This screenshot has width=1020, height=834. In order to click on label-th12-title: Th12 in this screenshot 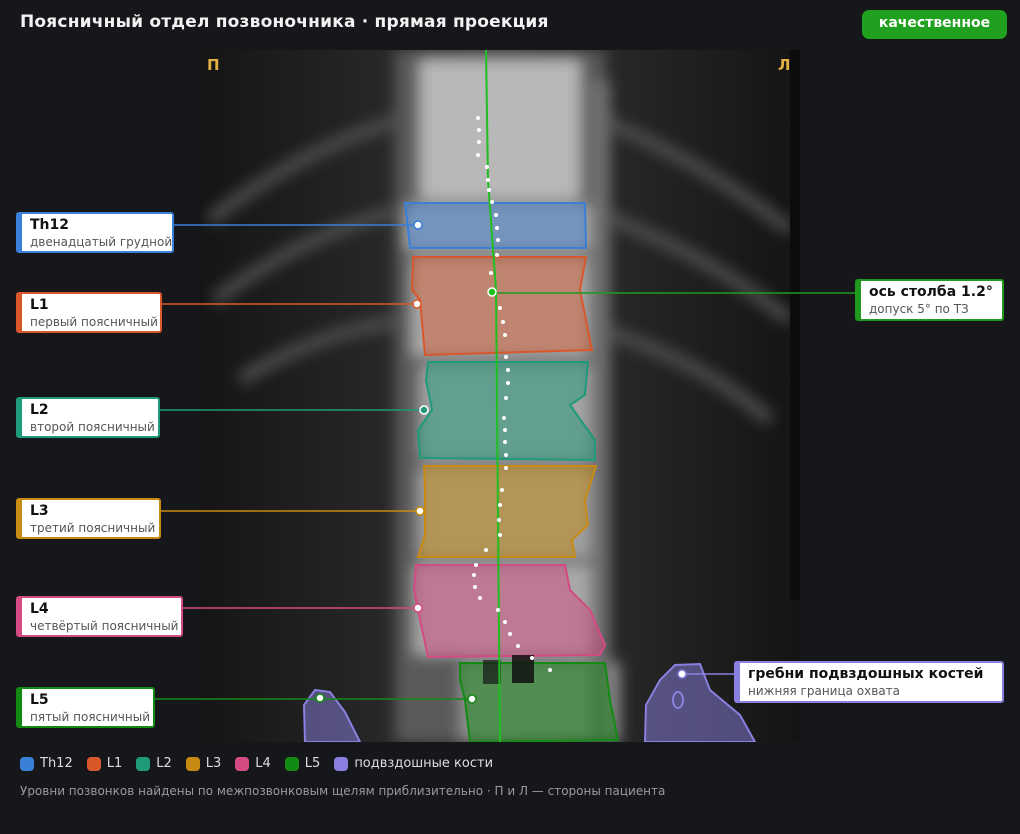, I will do `click(49, 225)`.